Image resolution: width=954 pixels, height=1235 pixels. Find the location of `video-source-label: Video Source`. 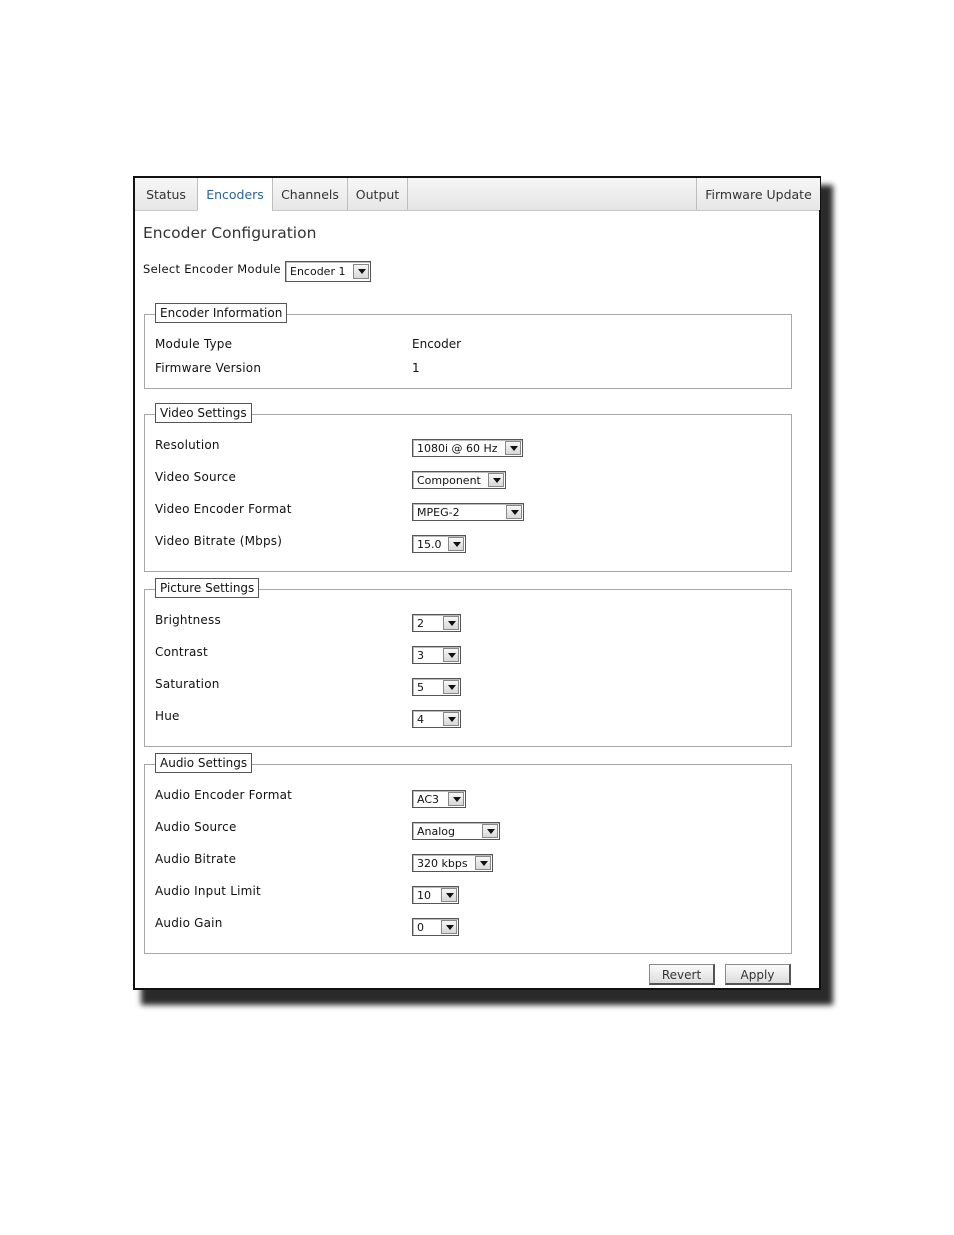

video-source-label: Video Source is located at coordinates (196, 477).